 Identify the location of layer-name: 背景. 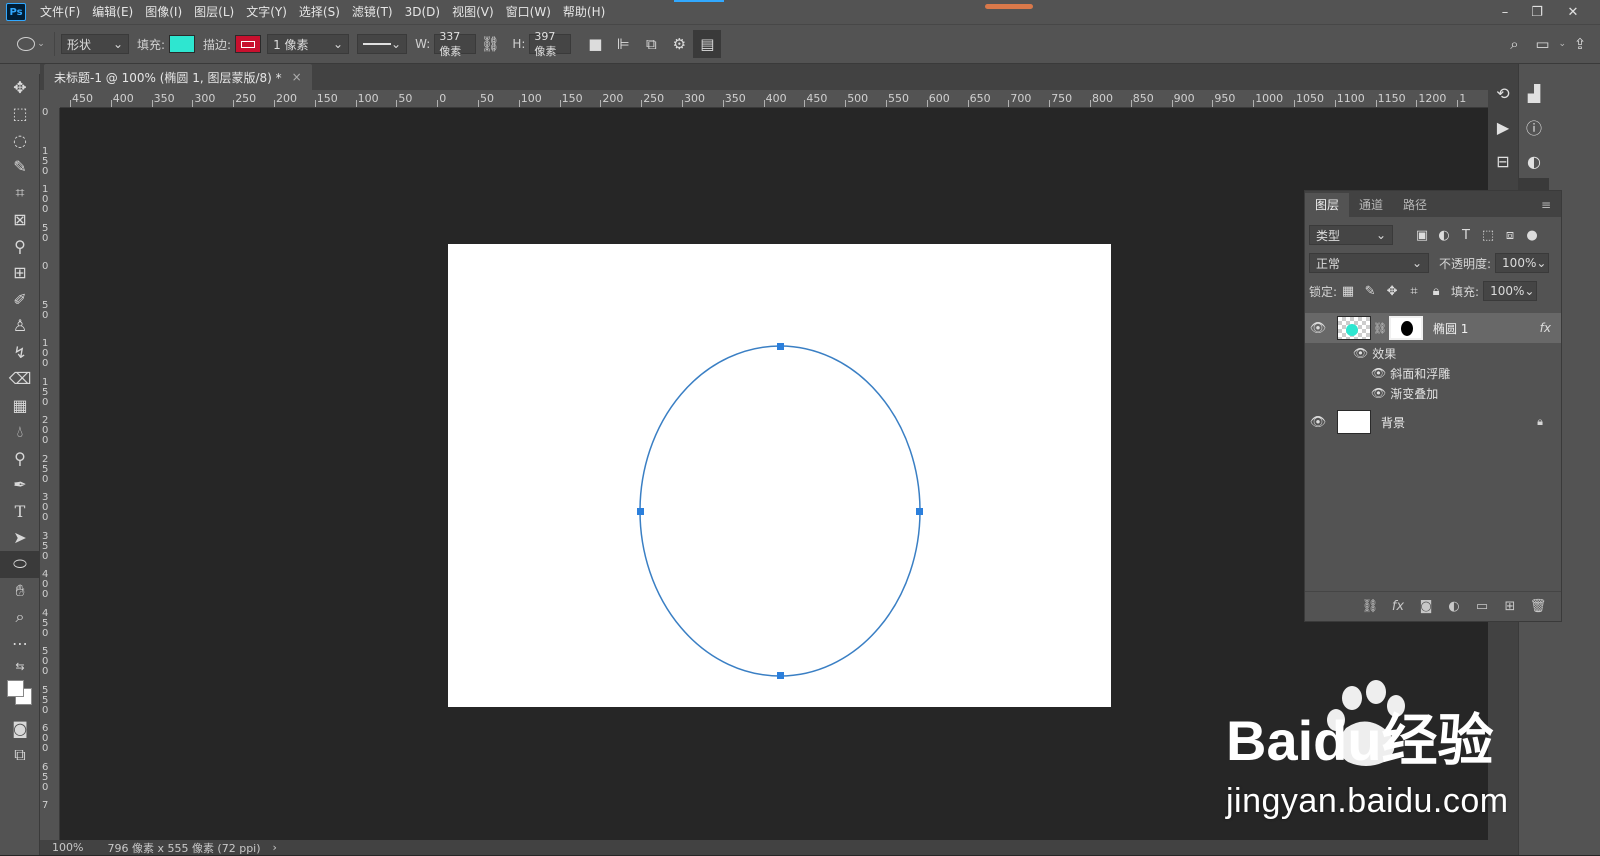
(1393, 422).